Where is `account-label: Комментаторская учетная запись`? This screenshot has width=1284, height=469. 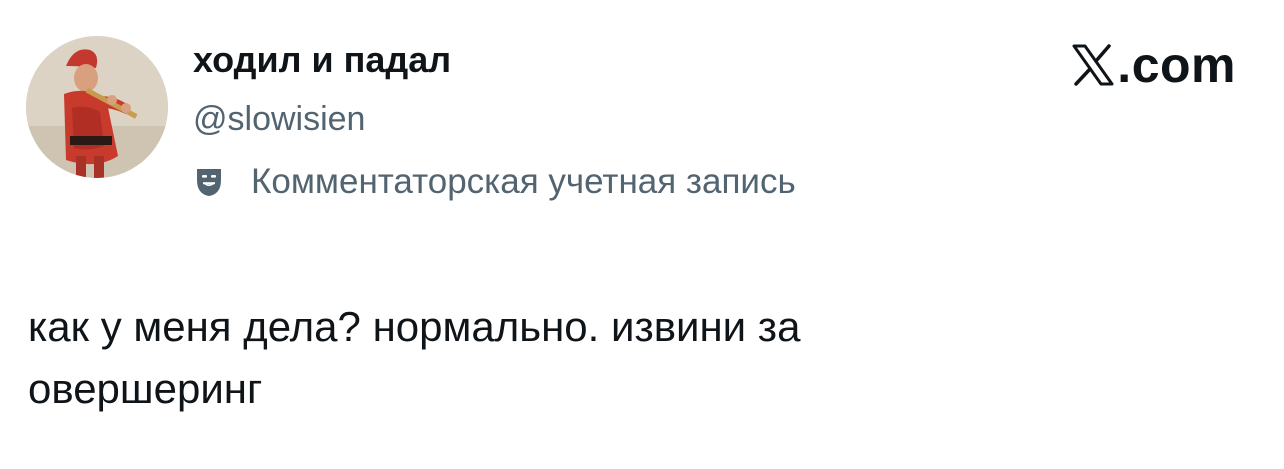
account-label: Комментаторская учетная запись is located at coordinates (523, 181).